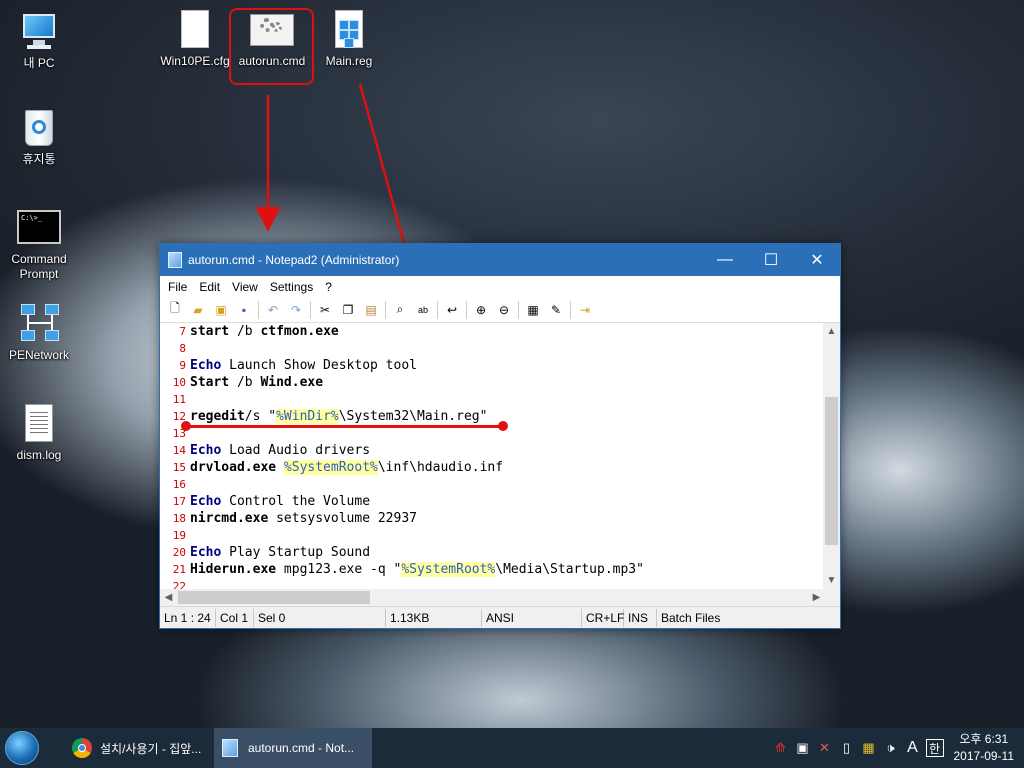 The width and height of the screenshot is (1024, 768). I want to click on copy-icon: ❐, so click(348, 310).